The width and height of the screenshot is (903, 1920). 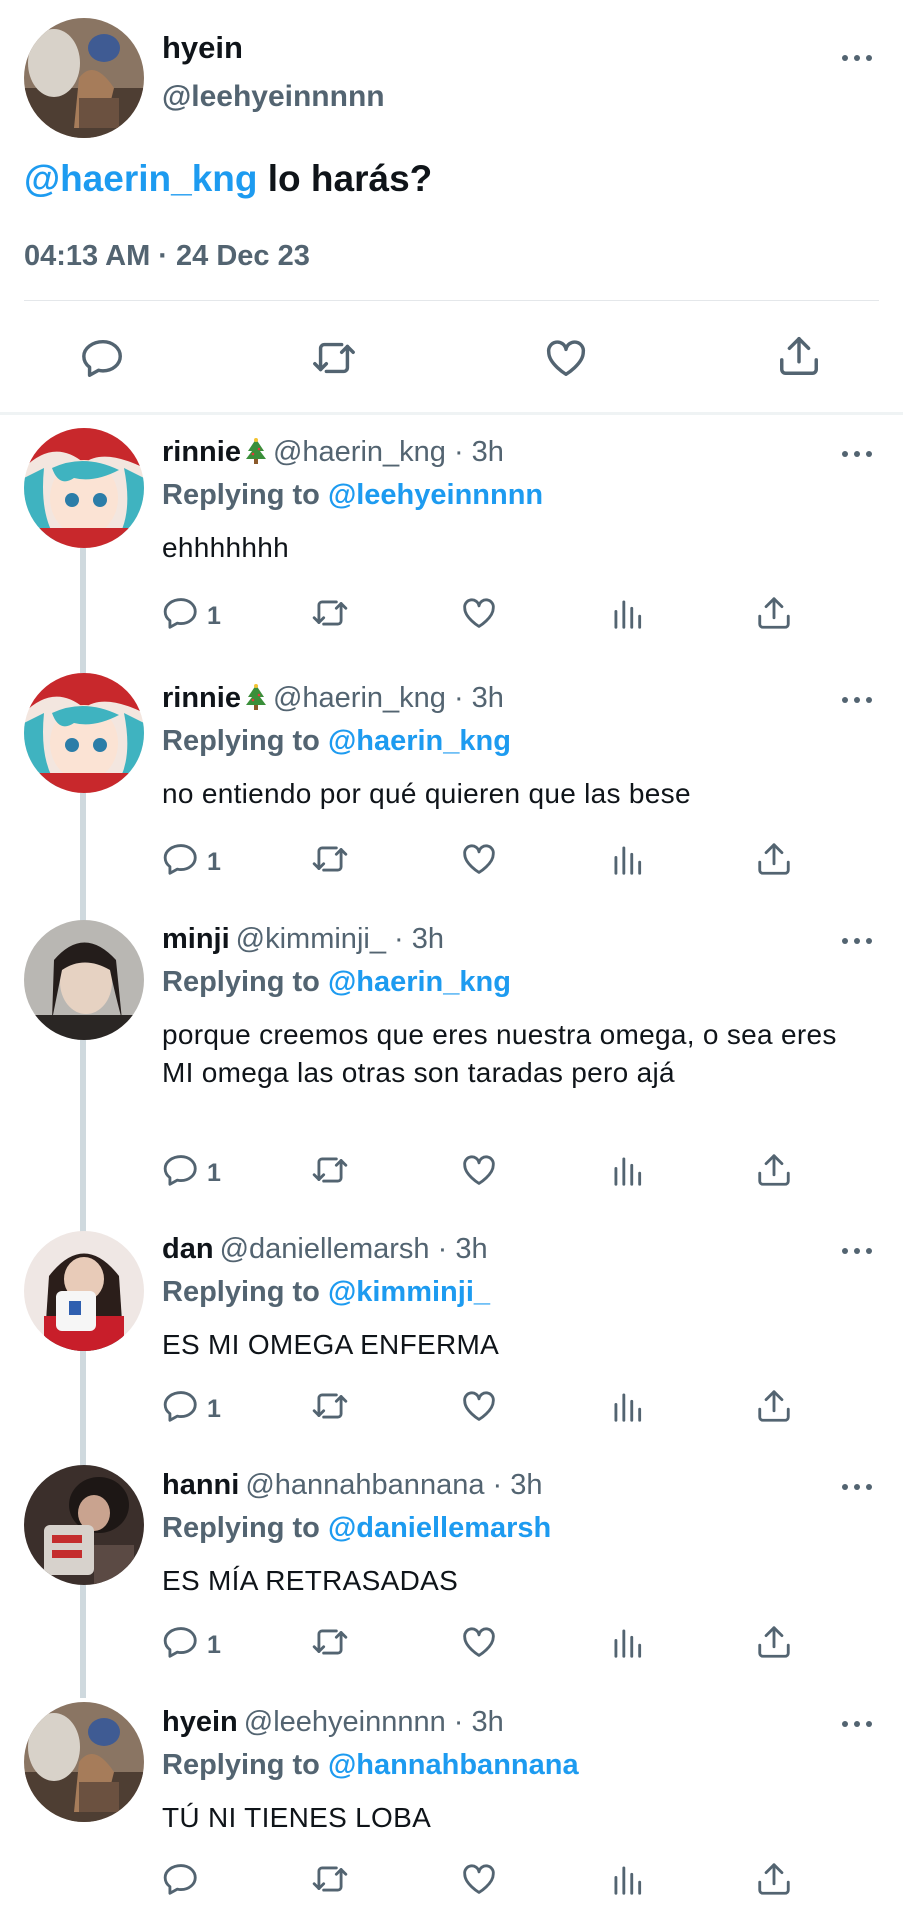 I want to click on reply-header: dan @daniellemarsh · 3h, so click(x=325, y=1249).